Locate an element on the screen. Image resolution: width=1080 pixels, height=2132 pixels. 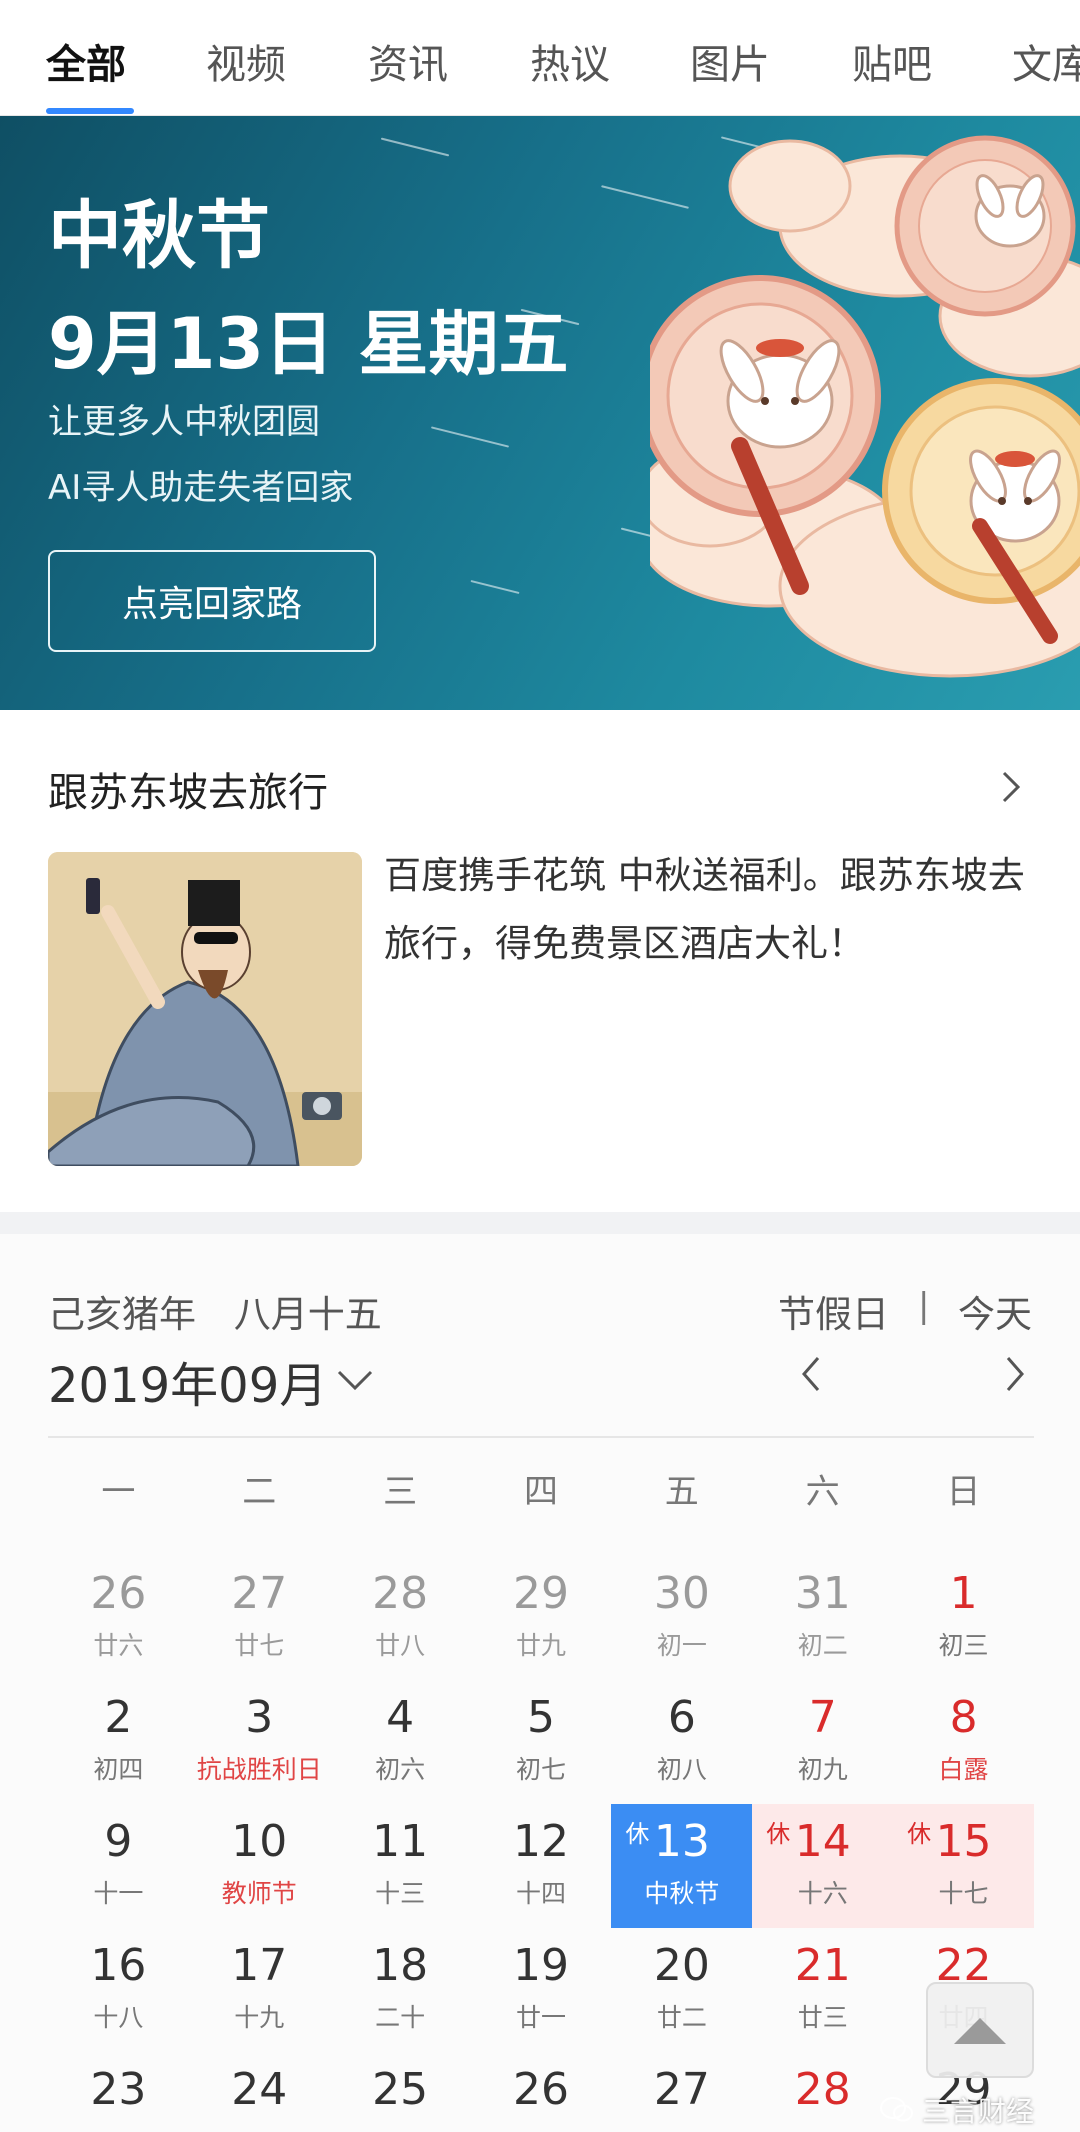
day-number: 1 is located at coordinates (963, 1593).